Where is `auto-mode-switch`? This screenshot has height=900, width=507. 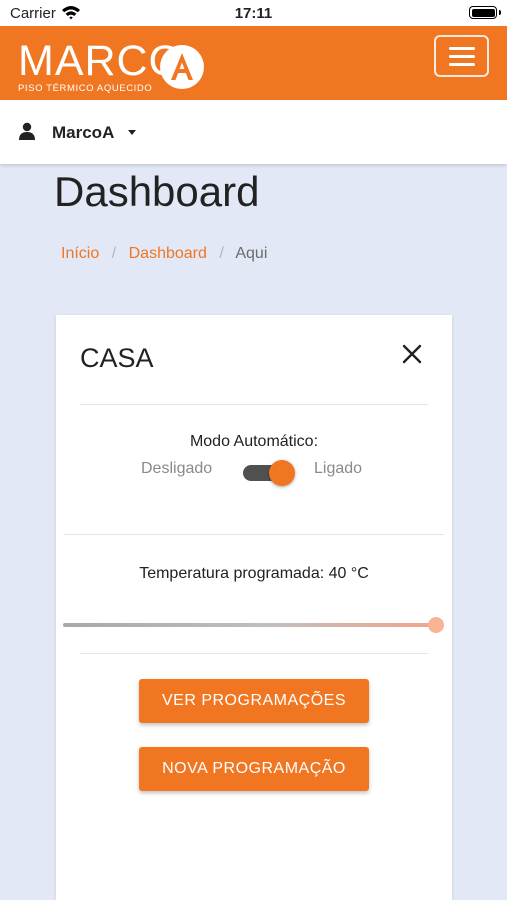 auto-mode-switch is located at coordinates (268, 473).